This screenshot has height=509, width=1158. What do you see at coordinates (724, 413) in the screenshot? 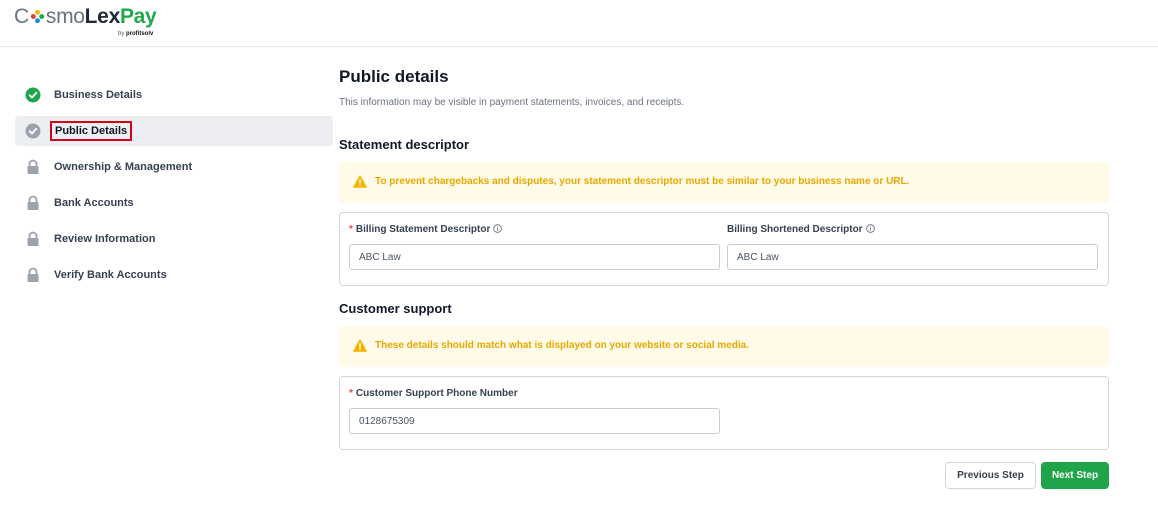
I see `customer-support-card: * Customer Support Phone Number` at bounding box center [724, 413].